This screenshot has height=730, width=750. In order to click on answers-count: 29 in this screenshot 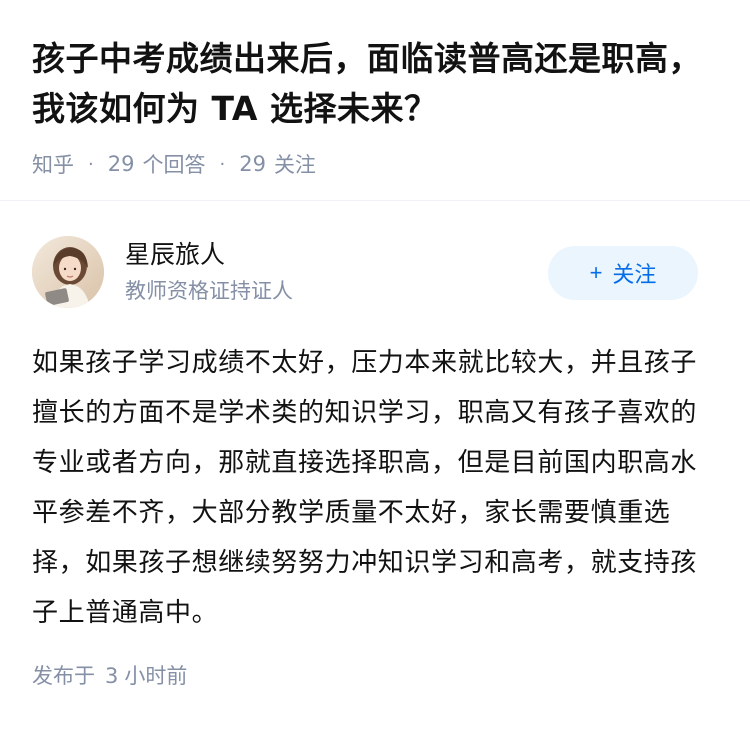, I will do `click(121, 164)`.